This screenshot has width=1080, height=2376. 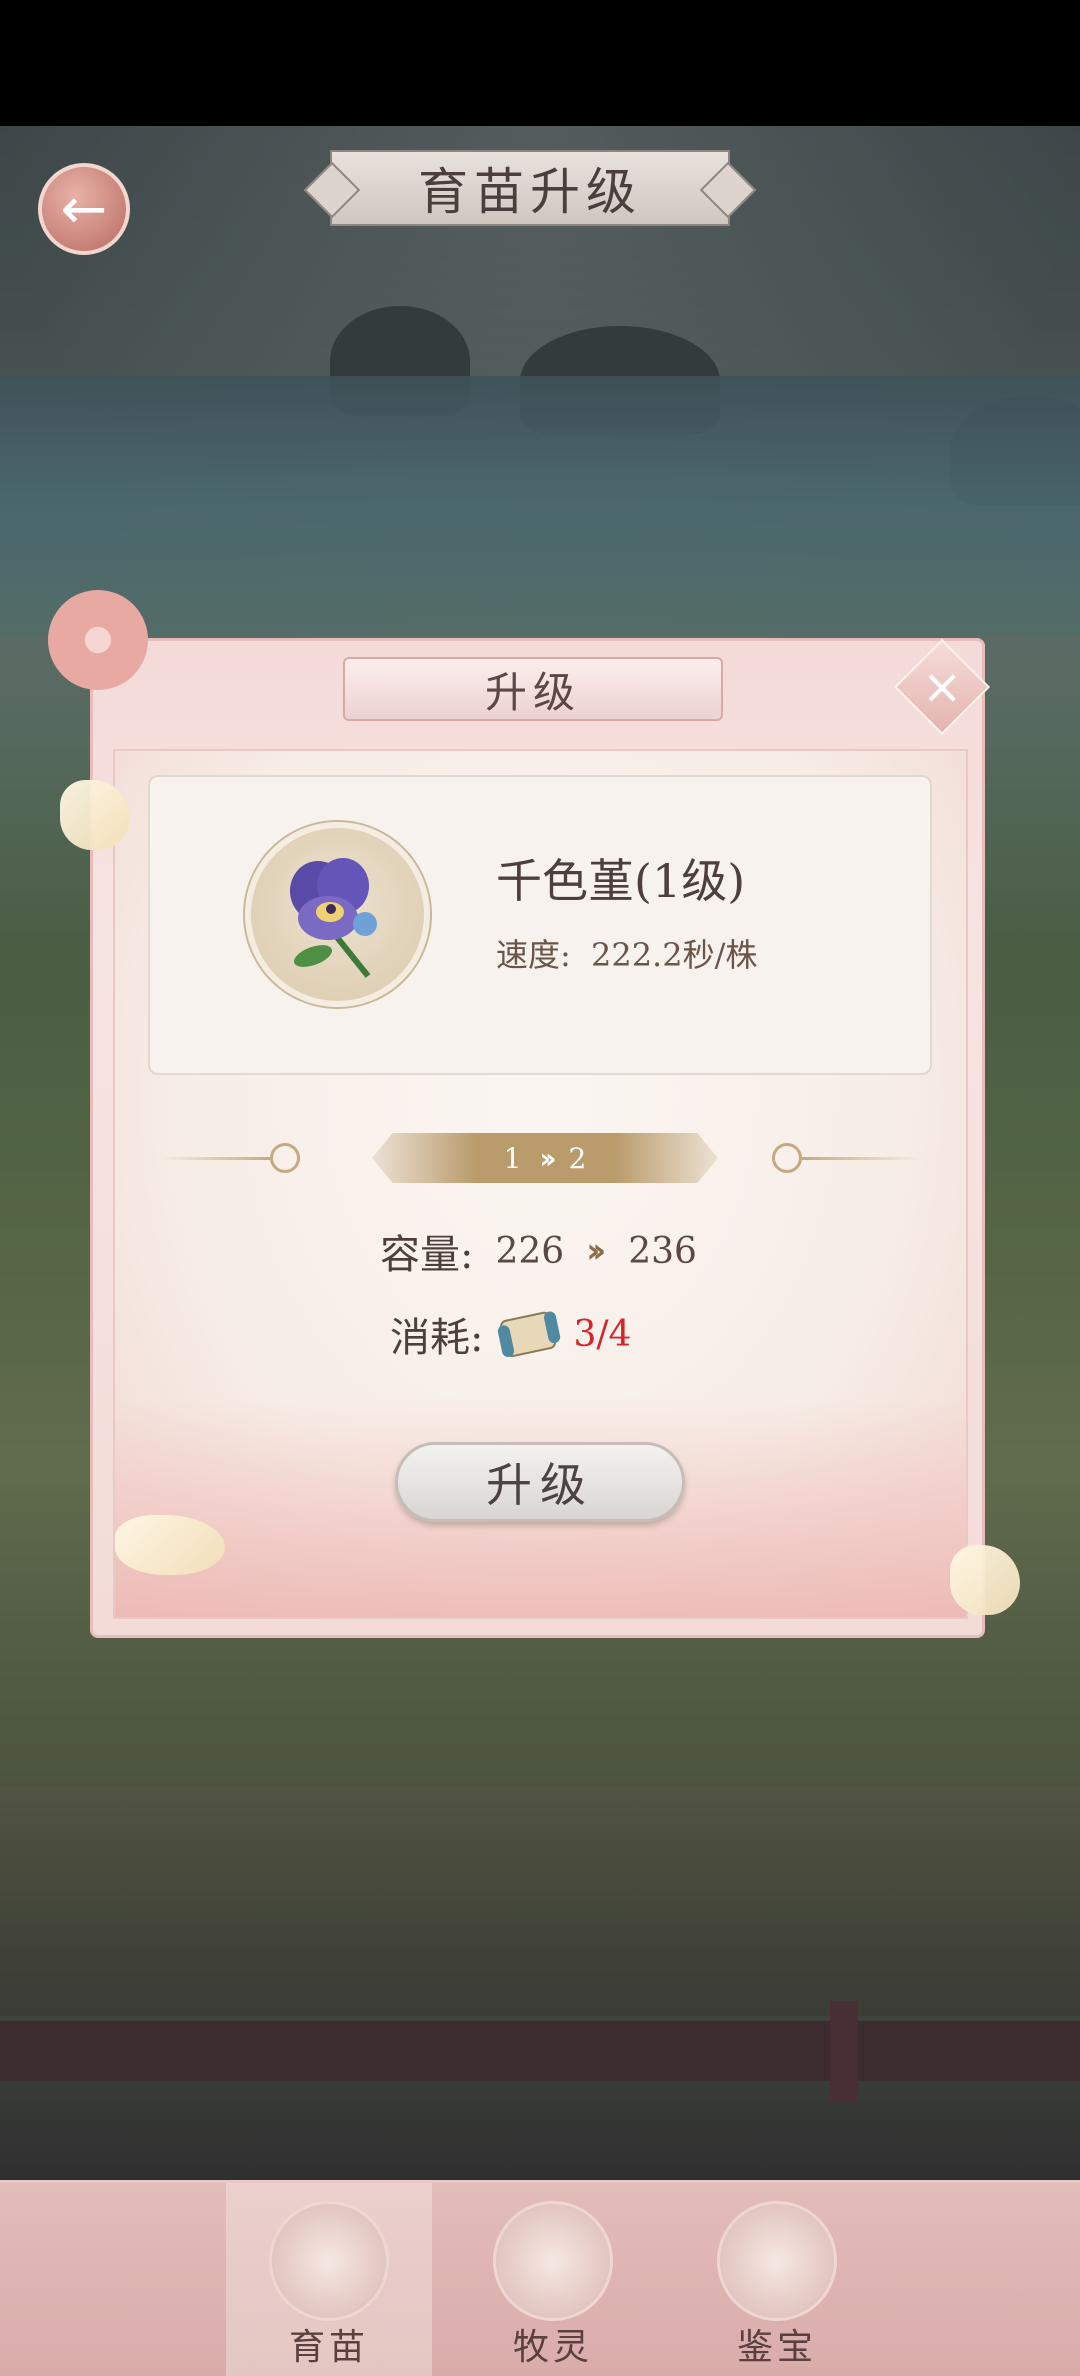 I want to click on capacity-row: 容量: 226 ›› 236, so click(x=538, y=1251).